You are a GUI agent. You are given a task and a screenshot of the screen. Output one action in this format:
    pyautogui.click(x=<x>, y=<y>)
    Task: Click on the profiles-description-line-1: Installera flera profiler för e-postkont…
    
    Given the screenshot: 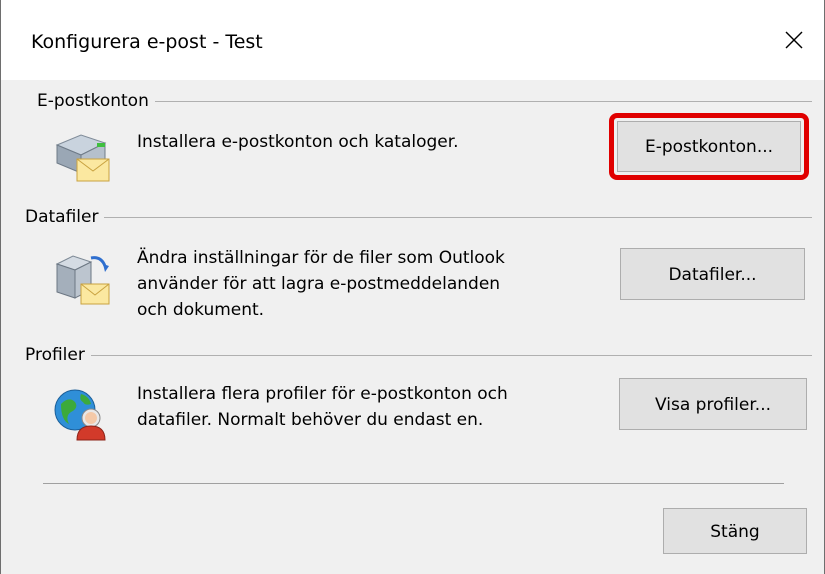 What is the action you would take?
    pyautogui.click(x=322, y=394)
    